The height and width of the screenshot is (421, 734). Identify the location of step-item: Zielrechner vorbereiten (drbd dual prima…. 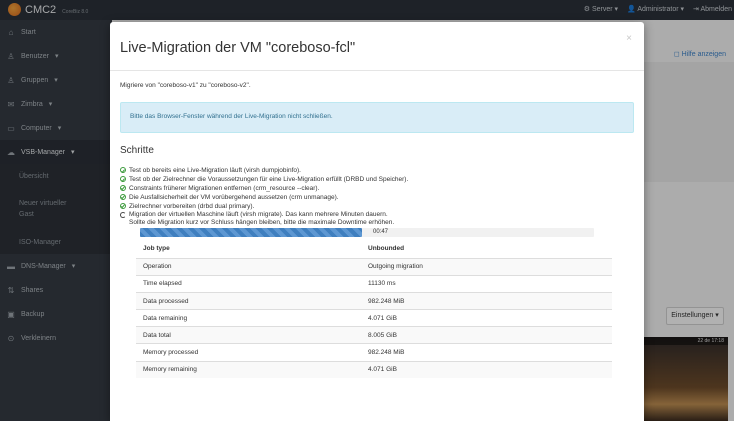
(377, 206).